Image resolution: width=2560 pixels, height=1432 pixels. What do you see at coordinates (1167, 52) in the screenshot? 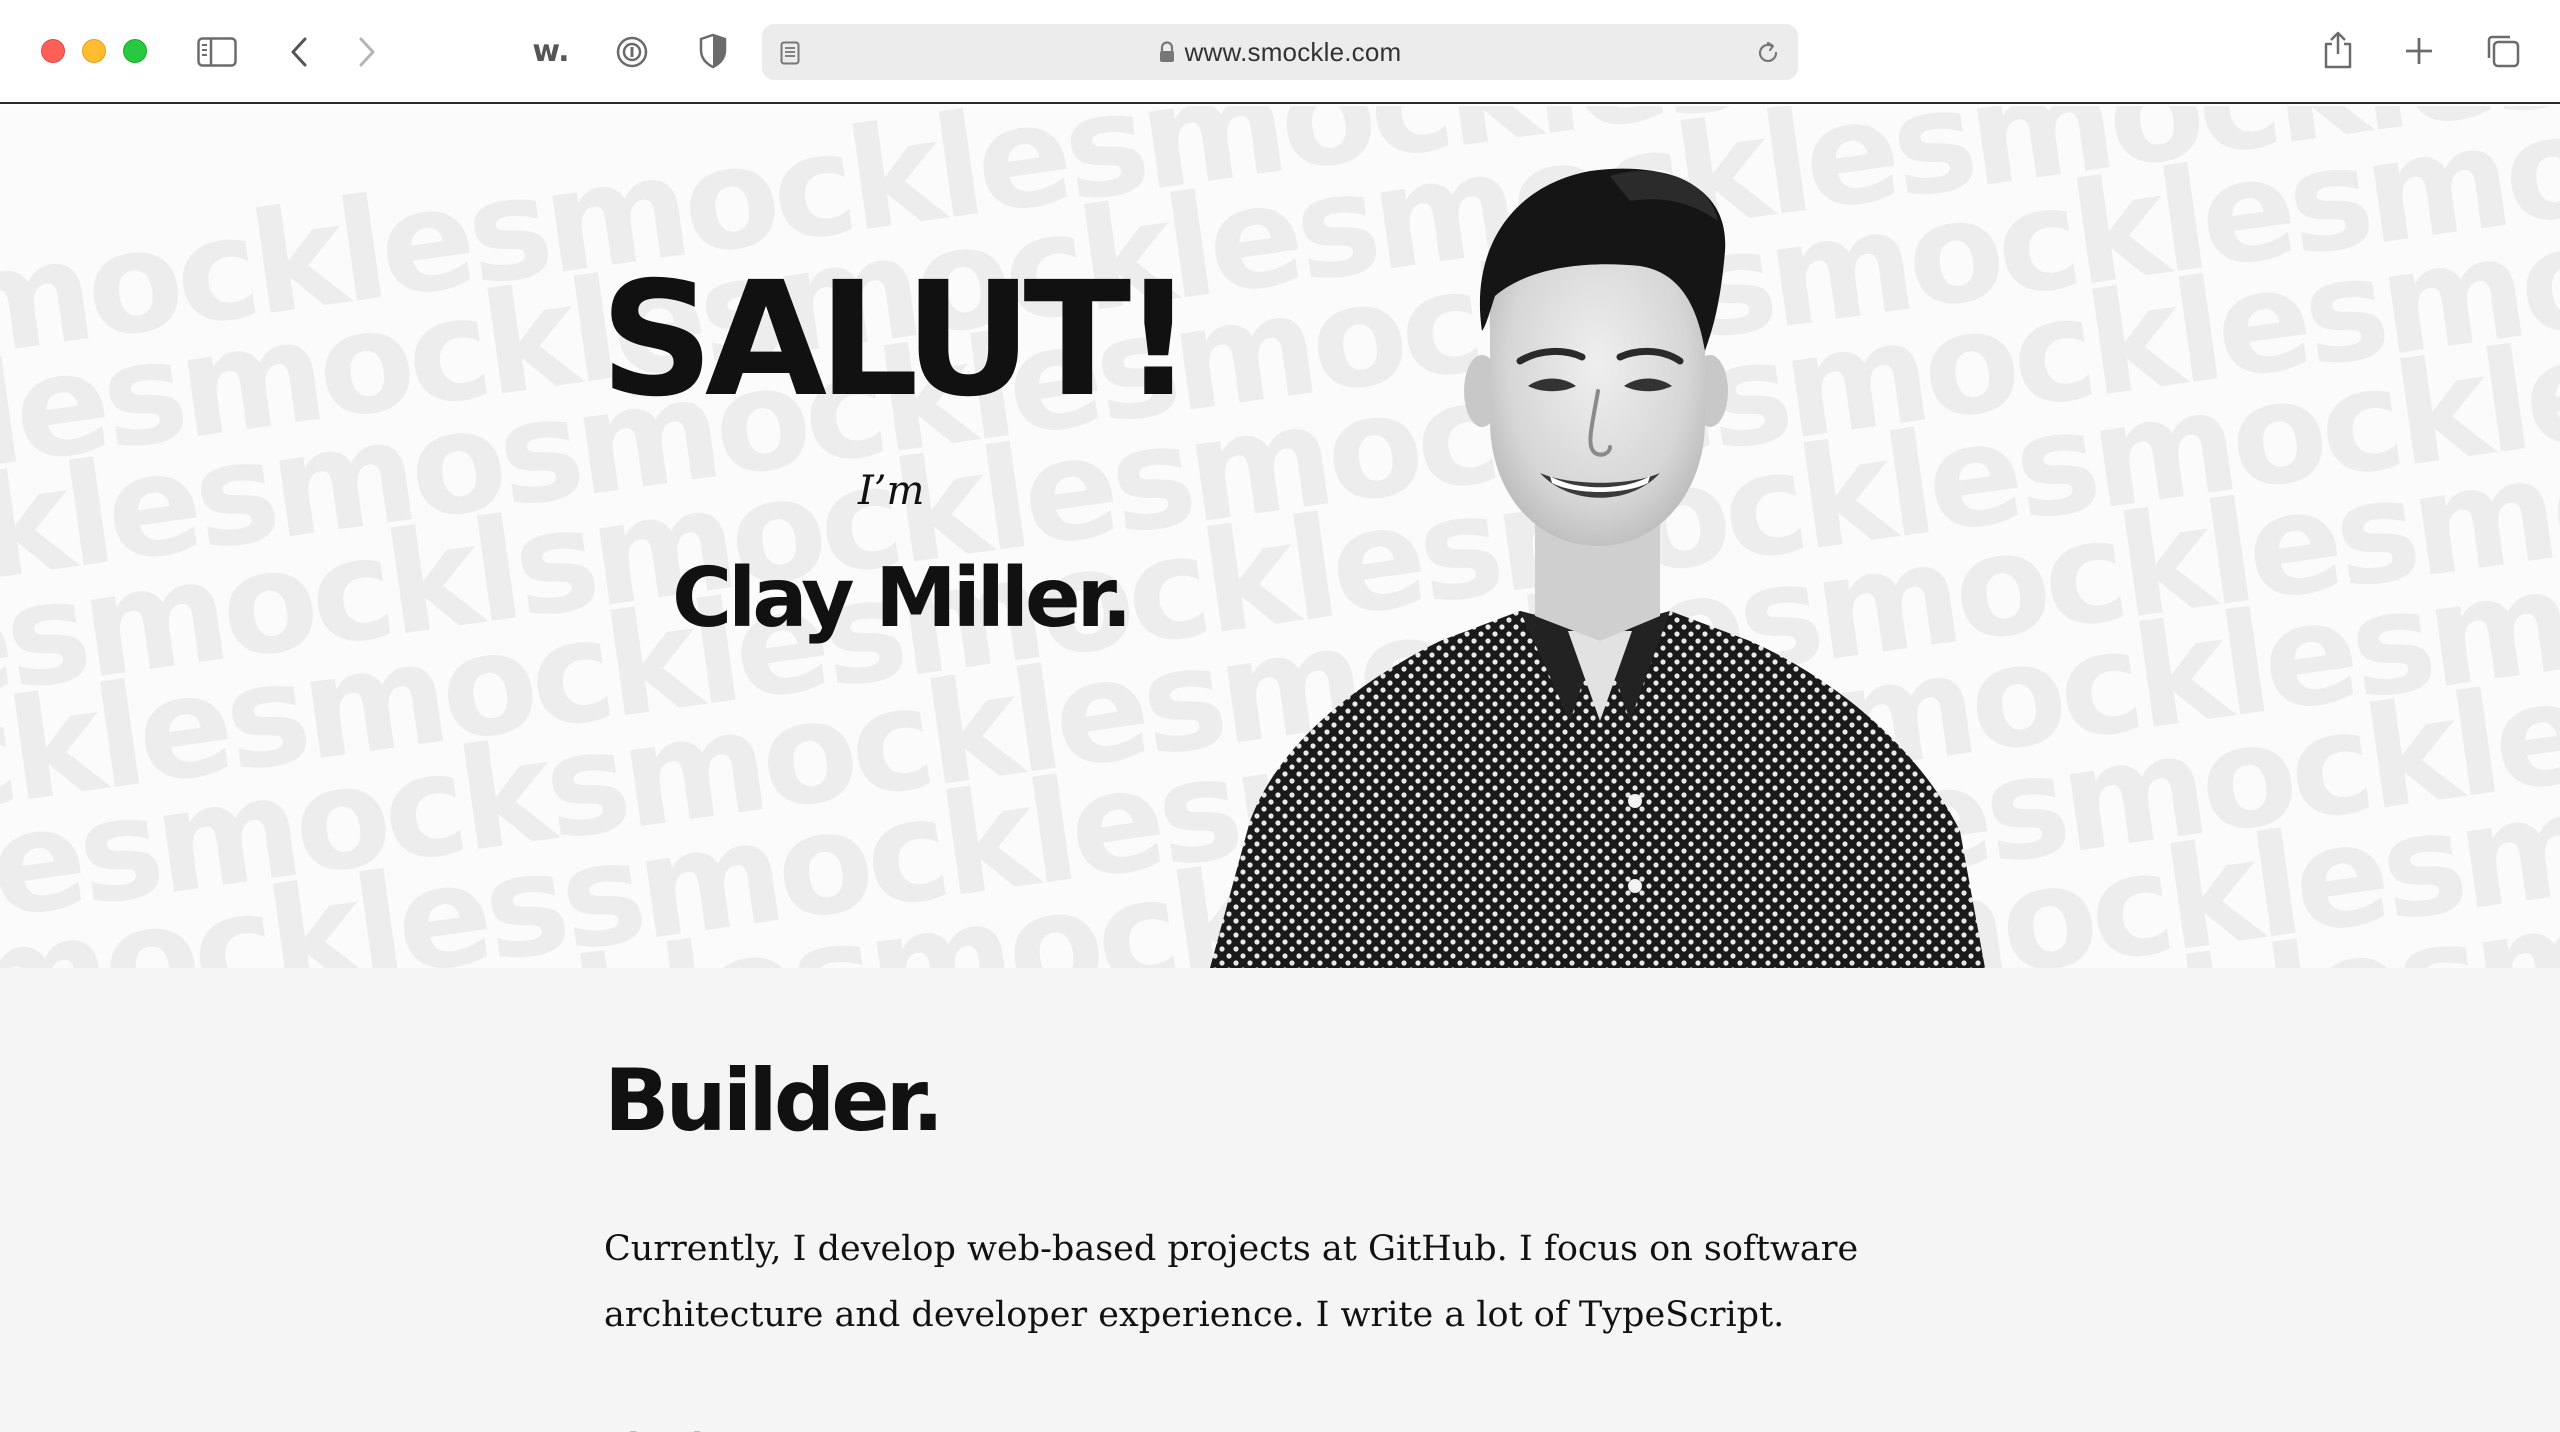
I see `lock-icon` at bounding box center [1167, 52].